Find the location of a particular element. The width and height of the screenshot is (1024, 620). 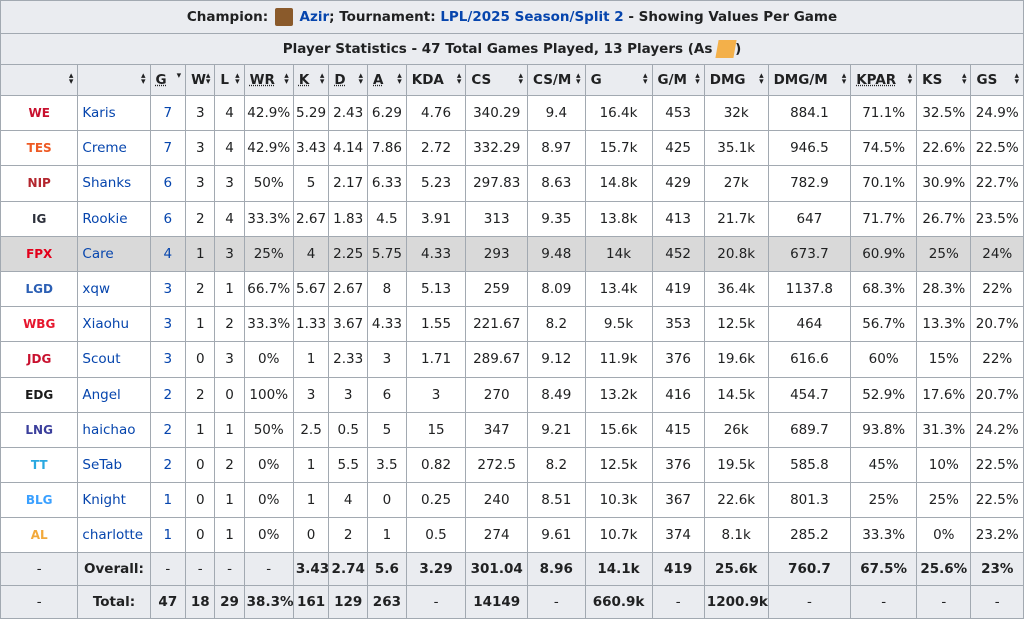

player-link: Xiaohu is located at coordinates (105, 324).